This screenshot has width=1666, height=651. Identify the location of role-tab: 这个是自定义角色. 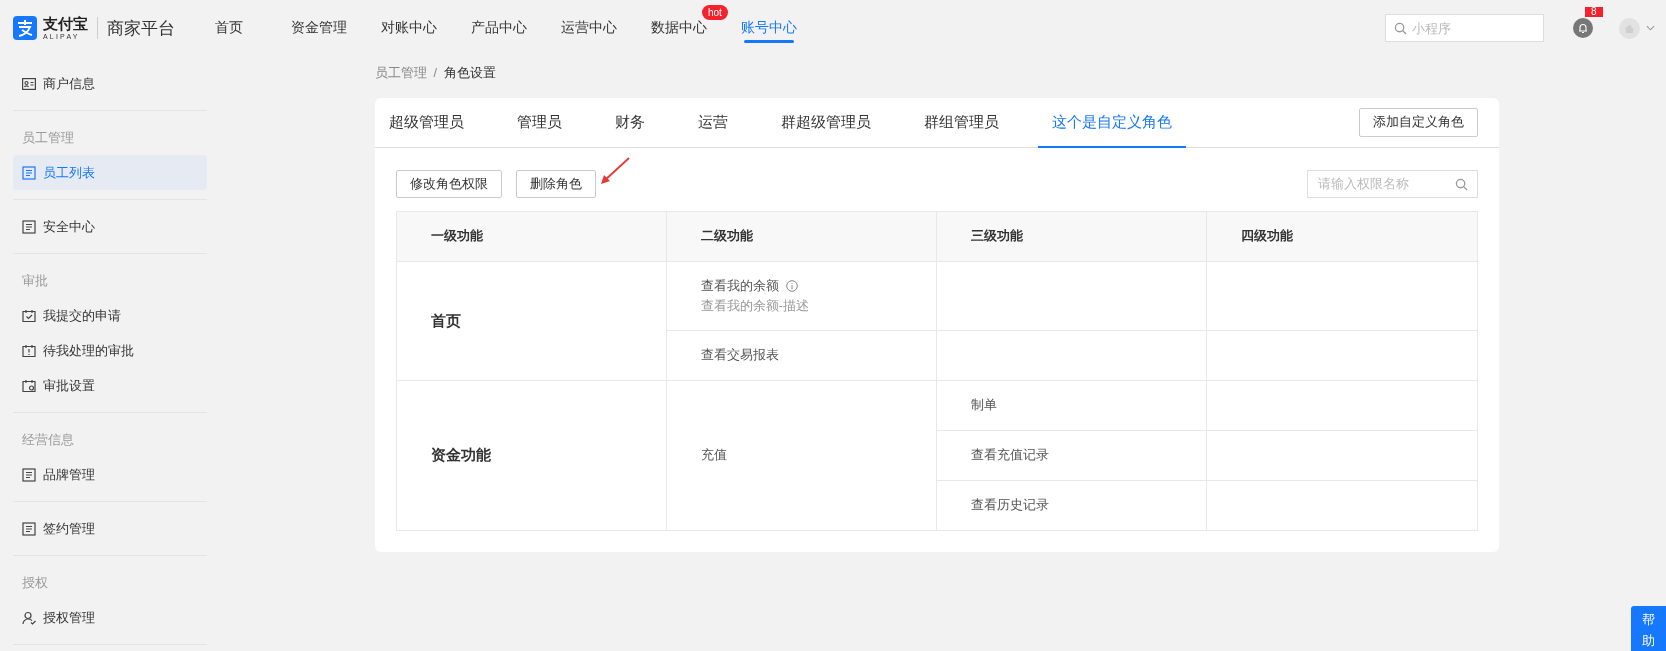
(1111, 122).